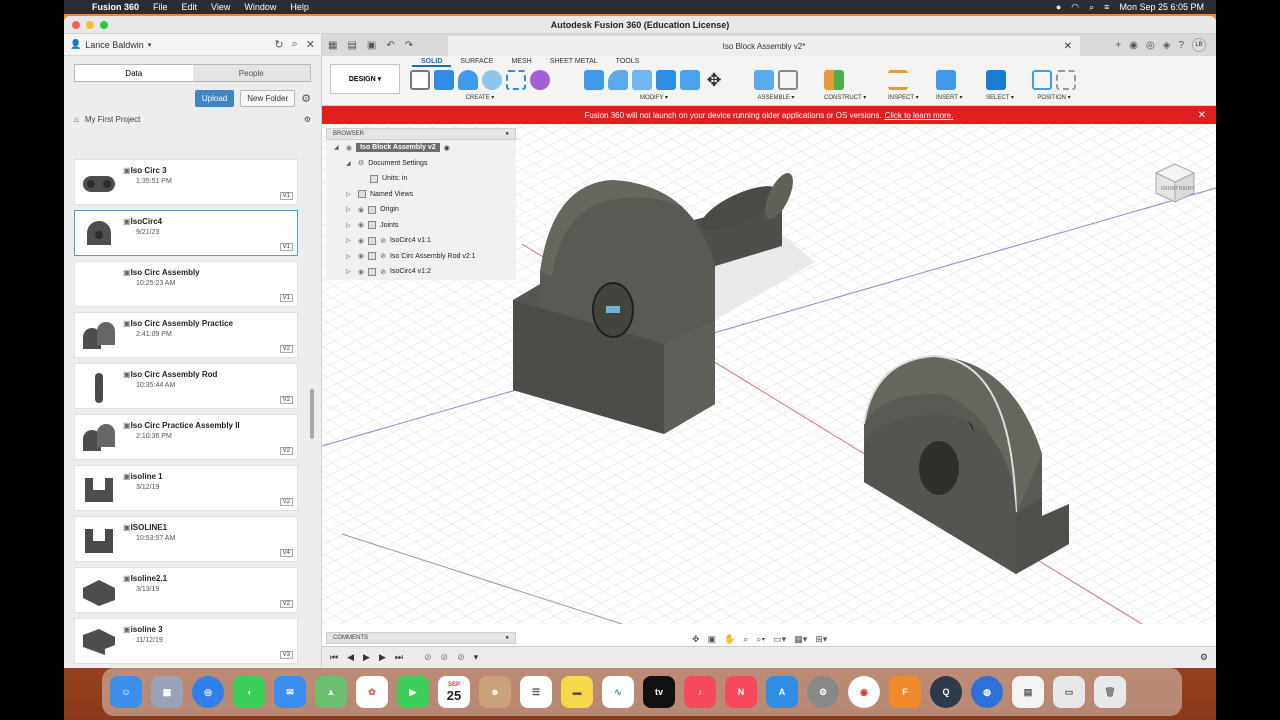  Describe the element at coordinates (696, 639) in the screenshot. I see `orbit-icon: ✥` at that location.